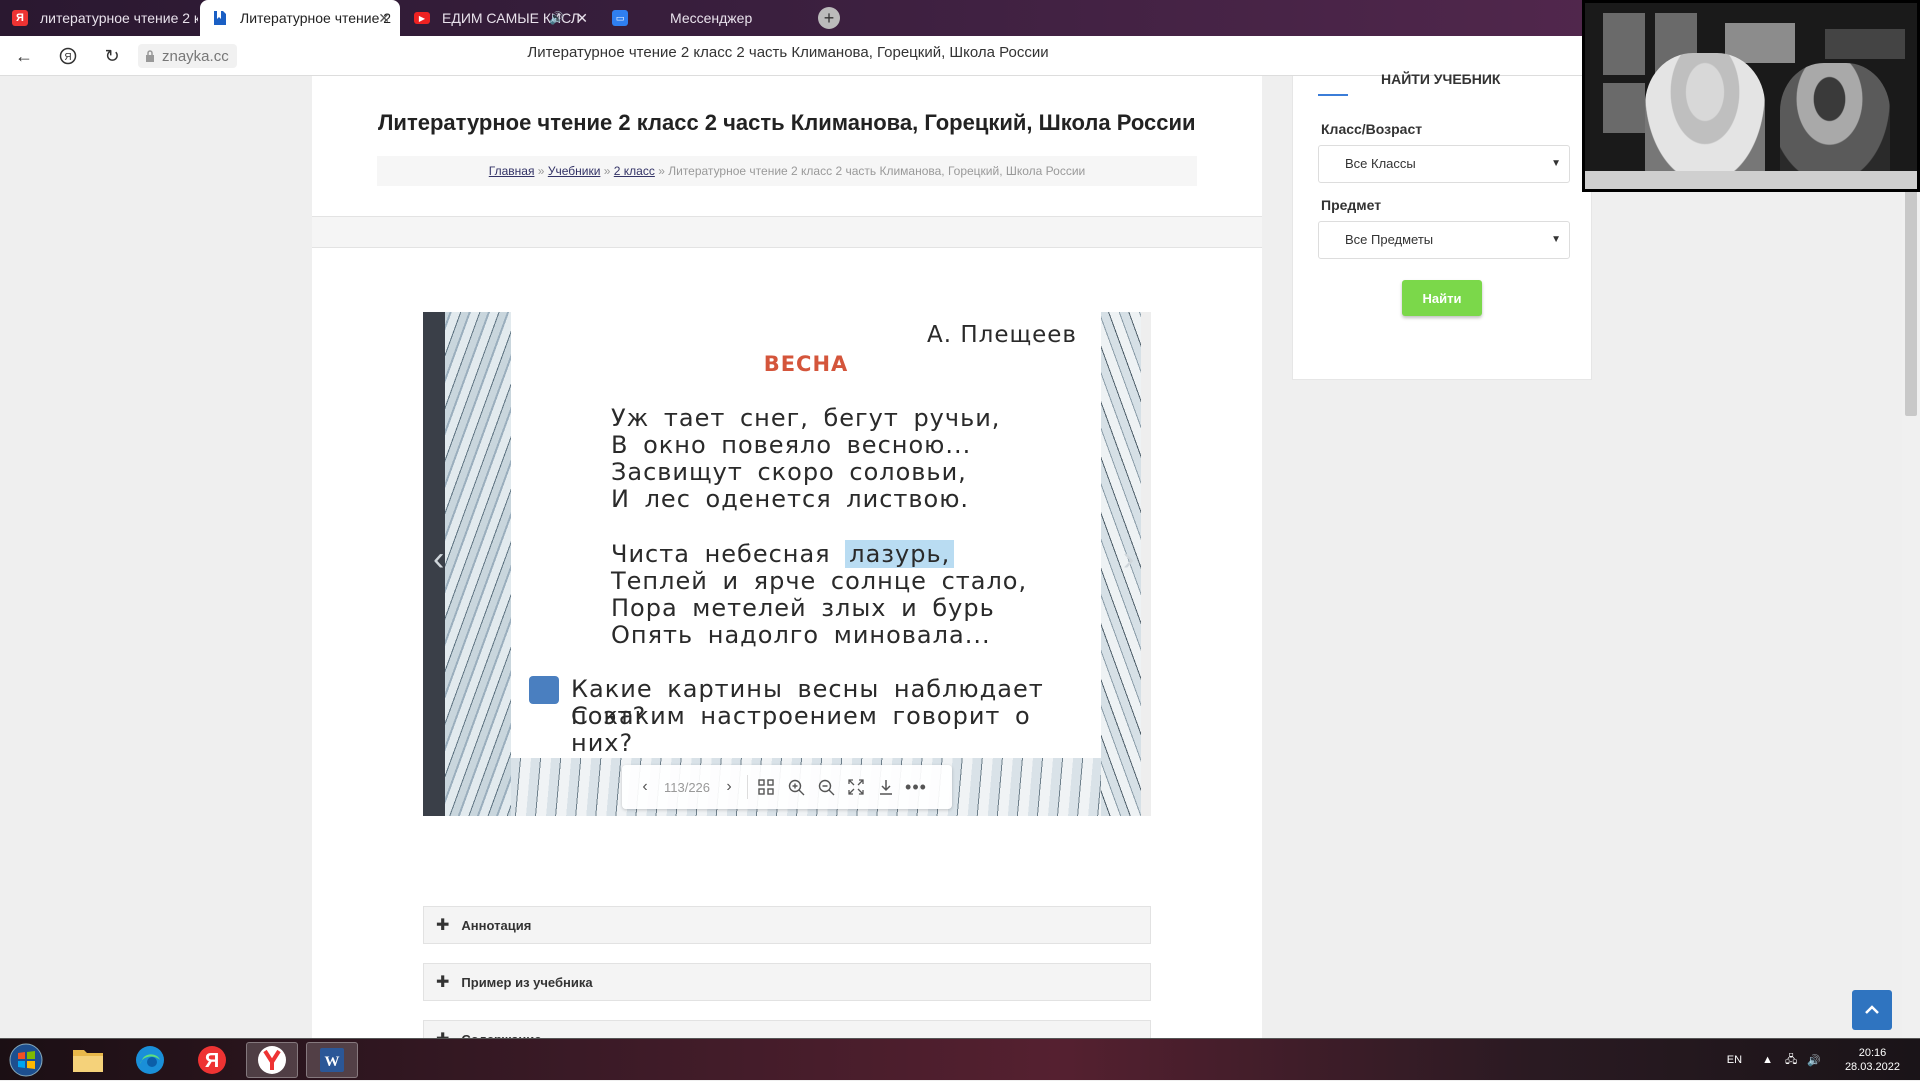  I want to click on poem-line: Уж тает снег, бегут ручьи,, so click(806, 418).